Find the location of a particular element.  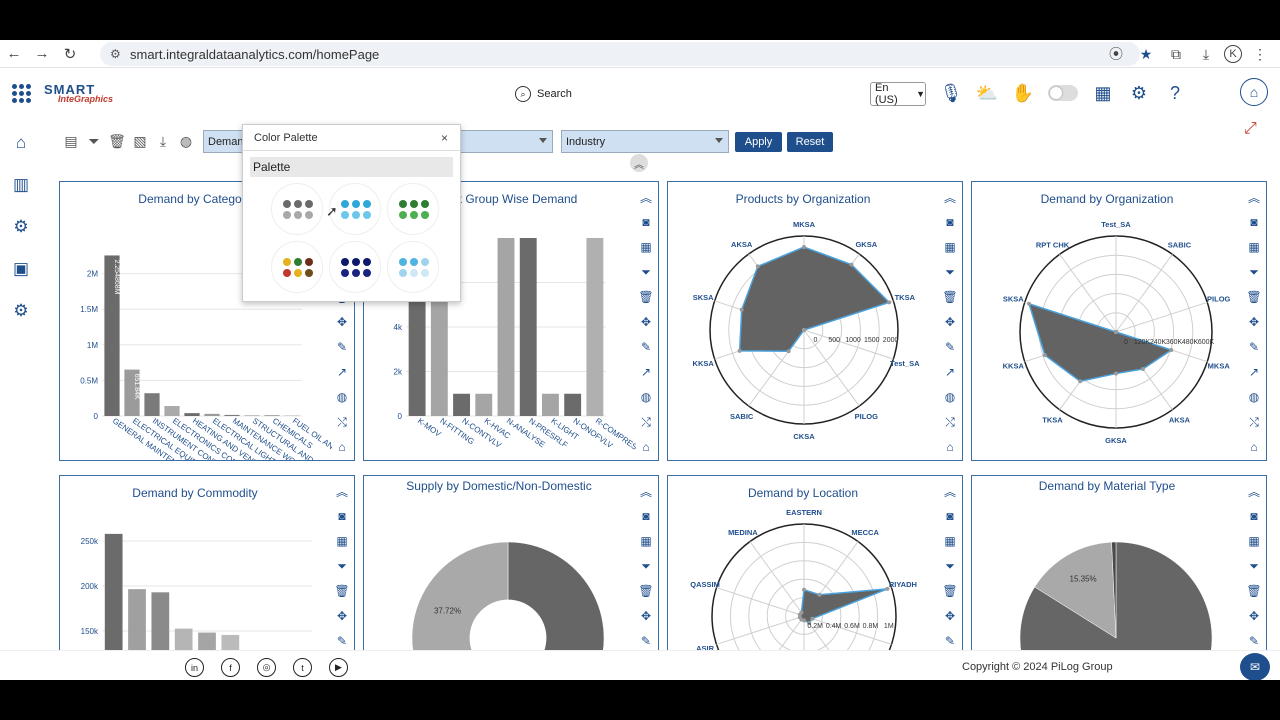

weather-icon: ⛅ is located at coordinates (987, 93).